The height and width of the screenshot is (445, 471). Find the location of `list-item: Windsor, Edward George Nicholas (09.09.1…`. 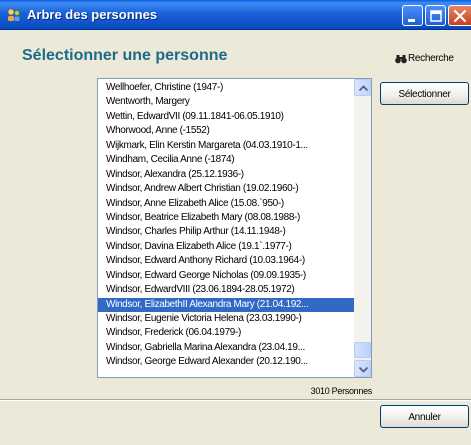

list-item: Windsor, Edward George Nicholas (09.09.1… is located at coordinates (226, 276).